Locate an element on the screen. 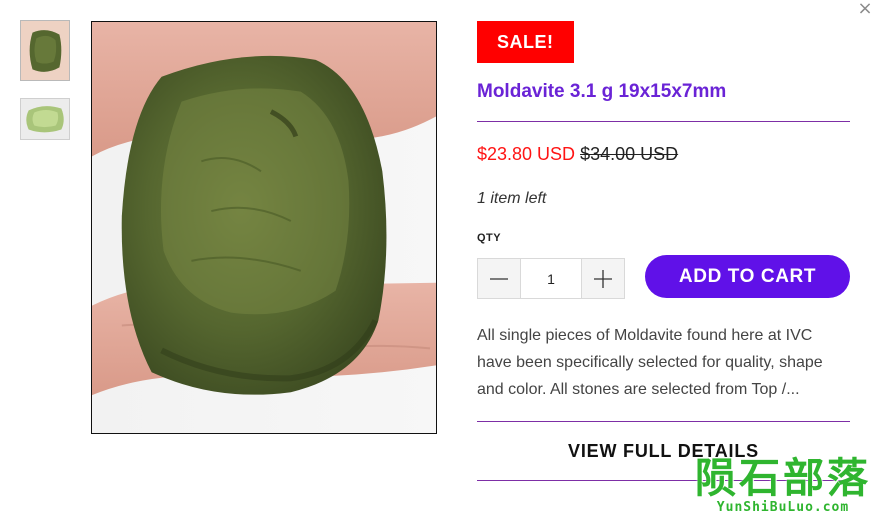 This screenshot has height=523, width=879. qty-row: ADD TO CART is located at coordinates (663, 277).